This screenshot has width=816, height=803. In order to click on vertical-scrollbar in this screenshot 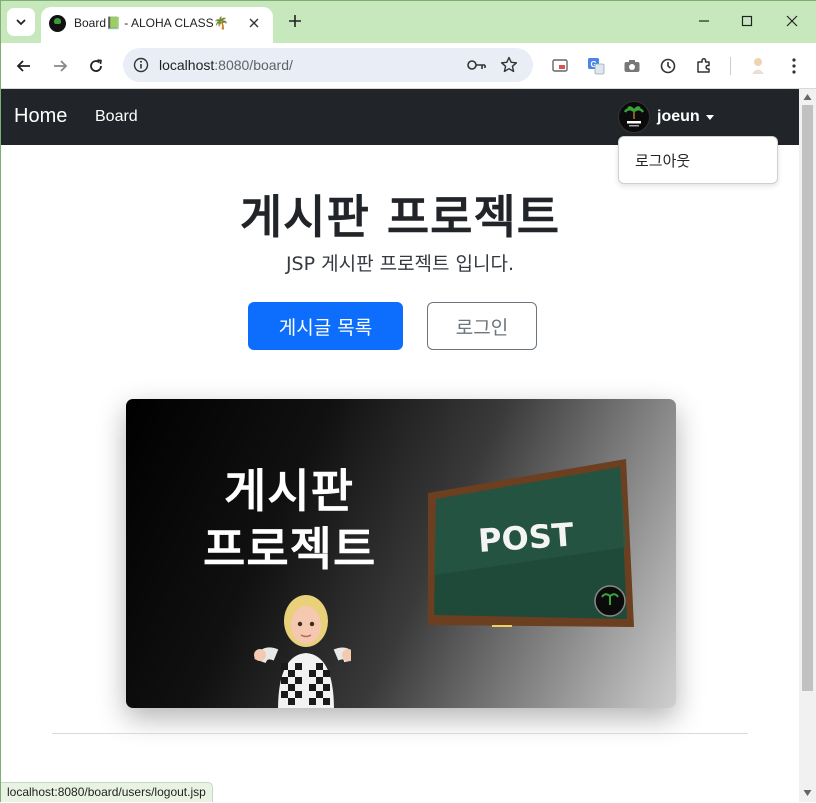, I will do `click(807, 445)`.